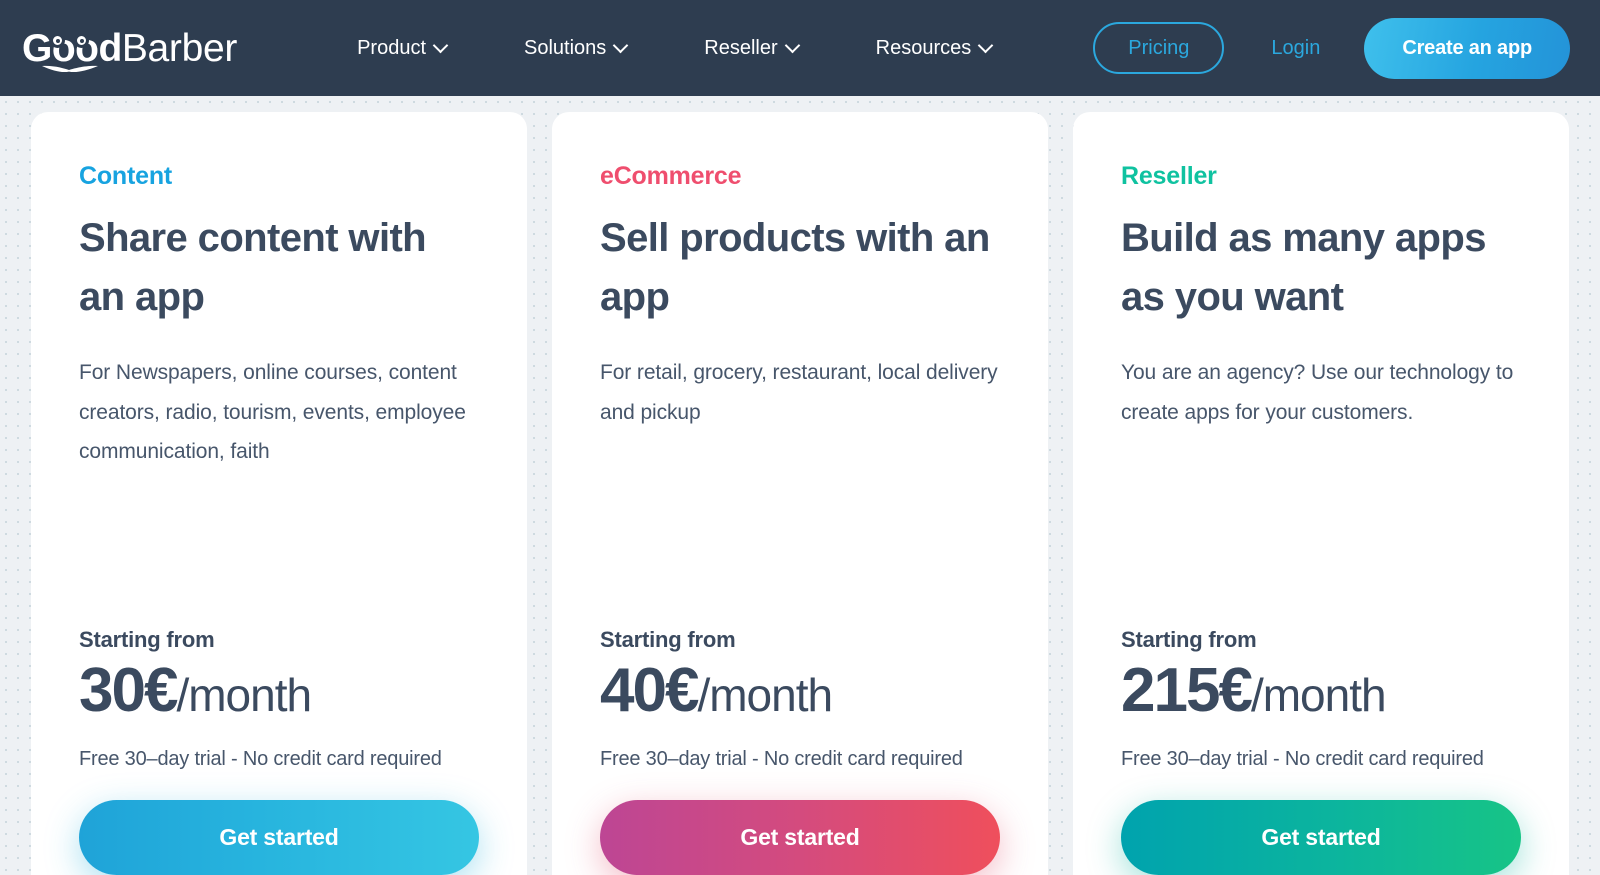  I want to click on nav-item-pricing: Pricing, so click(1159, 48).